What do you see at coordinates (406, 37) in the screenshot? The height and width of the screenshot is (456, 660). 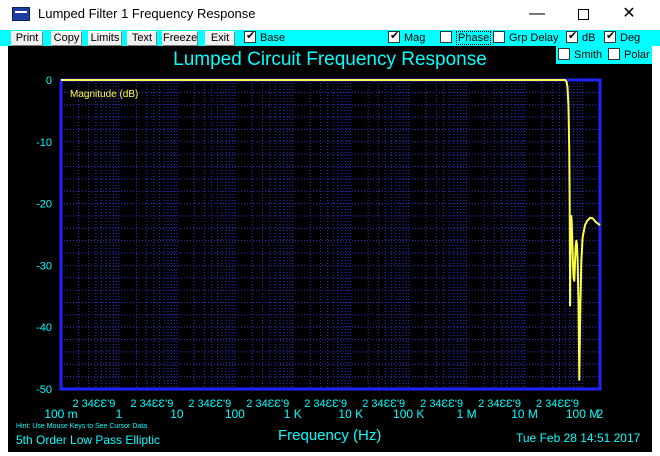 I see `mag-checkbox: Mag` at bounding box center [406, 37].